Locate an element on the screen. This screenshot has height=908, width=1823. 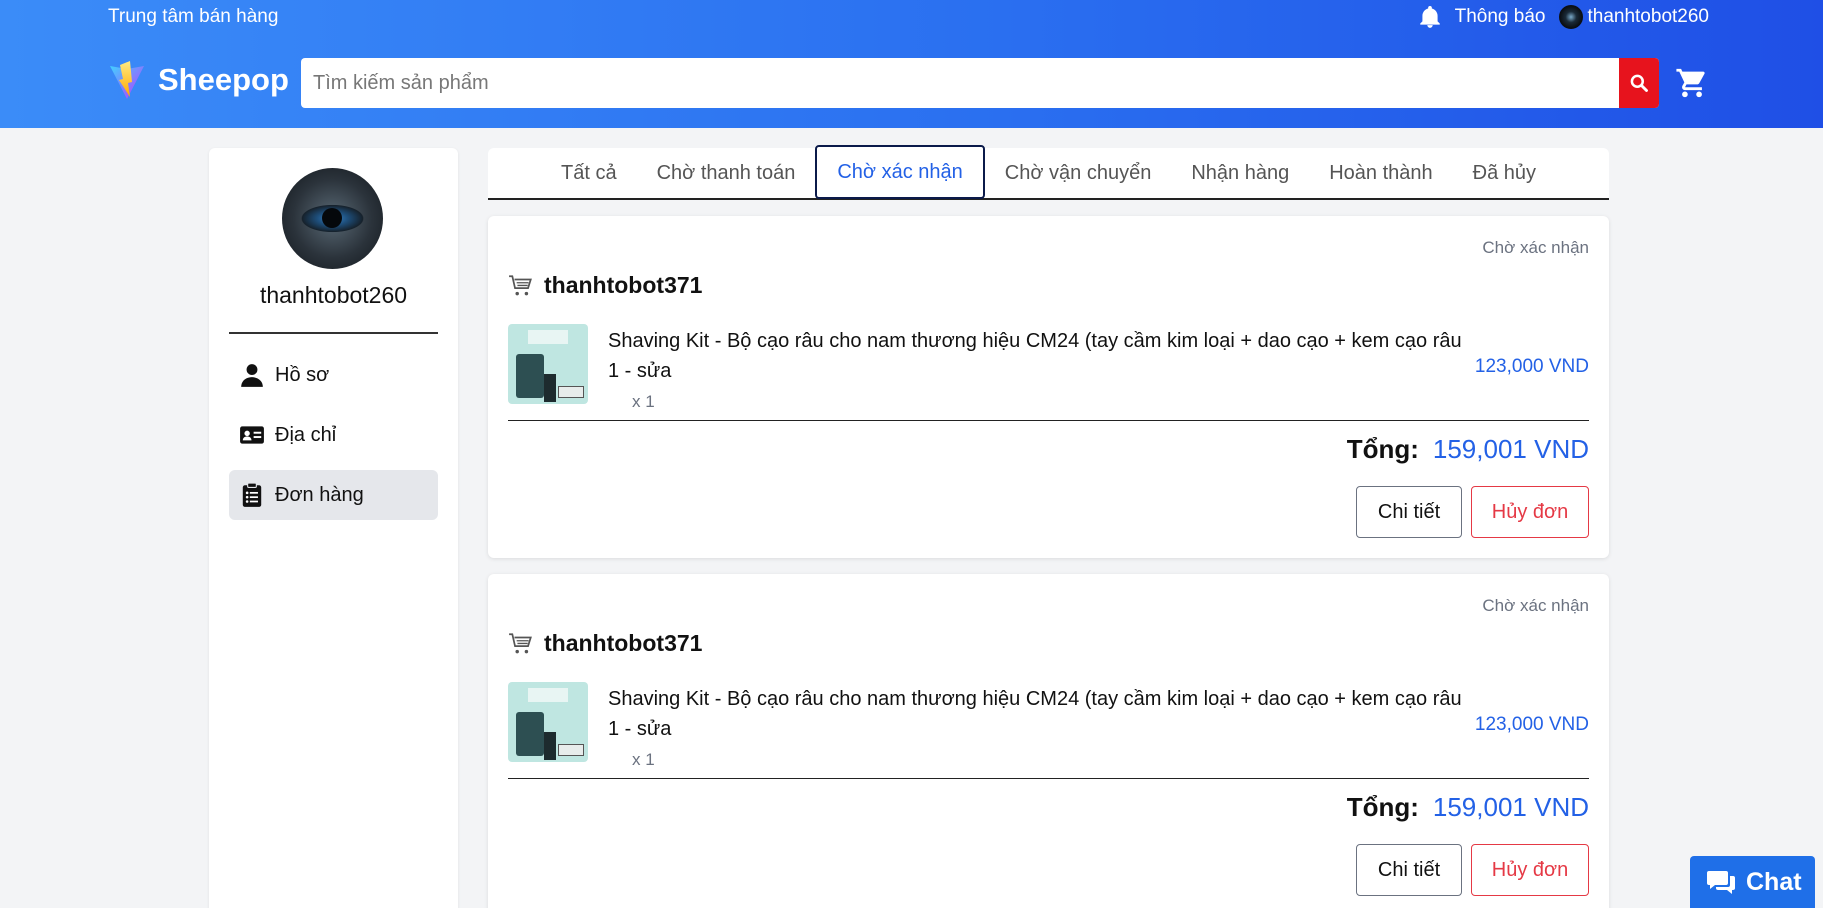
header-username: thanhtobot260 is located at coordinates (1648, 17).